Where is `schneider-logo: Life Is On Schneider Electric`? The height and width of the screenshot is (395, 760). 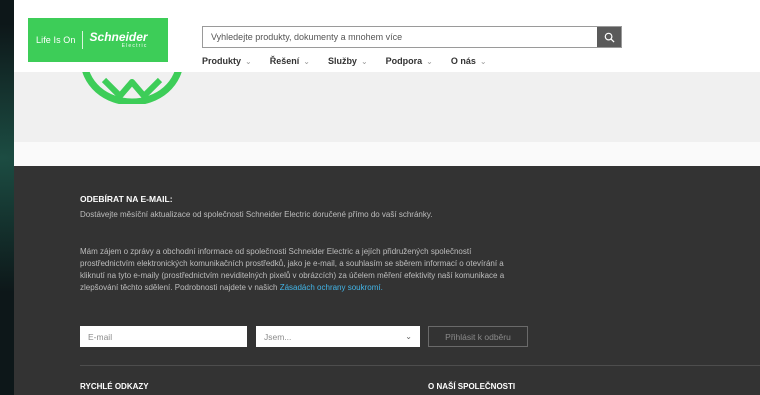 schneider-logo: Life Is On Schneider Electric is located at coordinates (98, 40).